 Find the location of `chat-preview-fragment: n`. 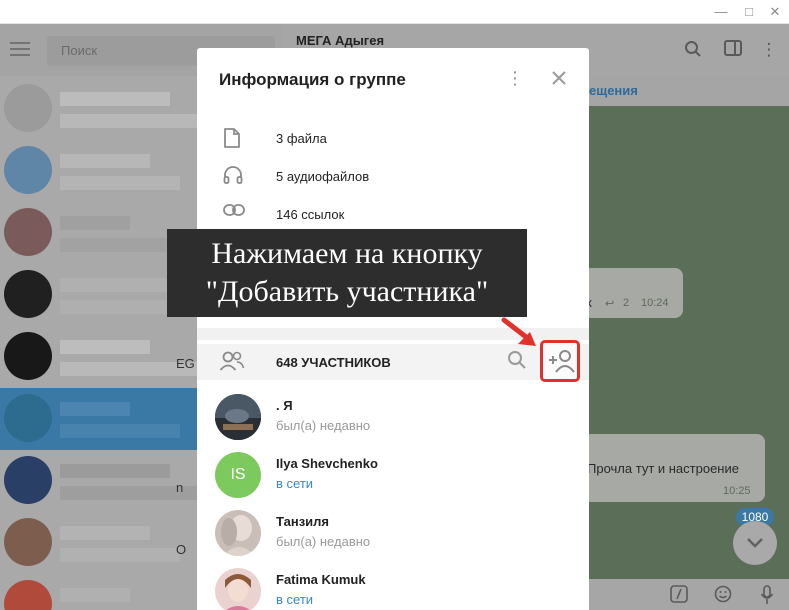

chat-preview-fragment: n is located at coordinates (180, 487).